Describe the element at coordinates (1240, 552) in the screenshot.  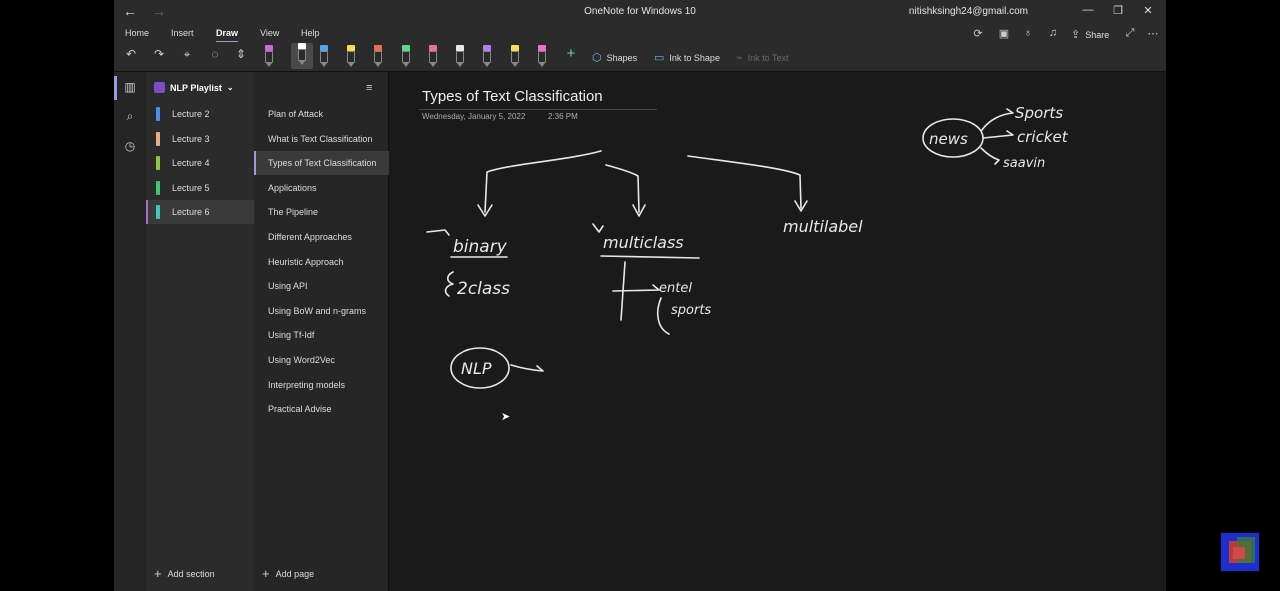
I see `channel-logo-icon` at that location.